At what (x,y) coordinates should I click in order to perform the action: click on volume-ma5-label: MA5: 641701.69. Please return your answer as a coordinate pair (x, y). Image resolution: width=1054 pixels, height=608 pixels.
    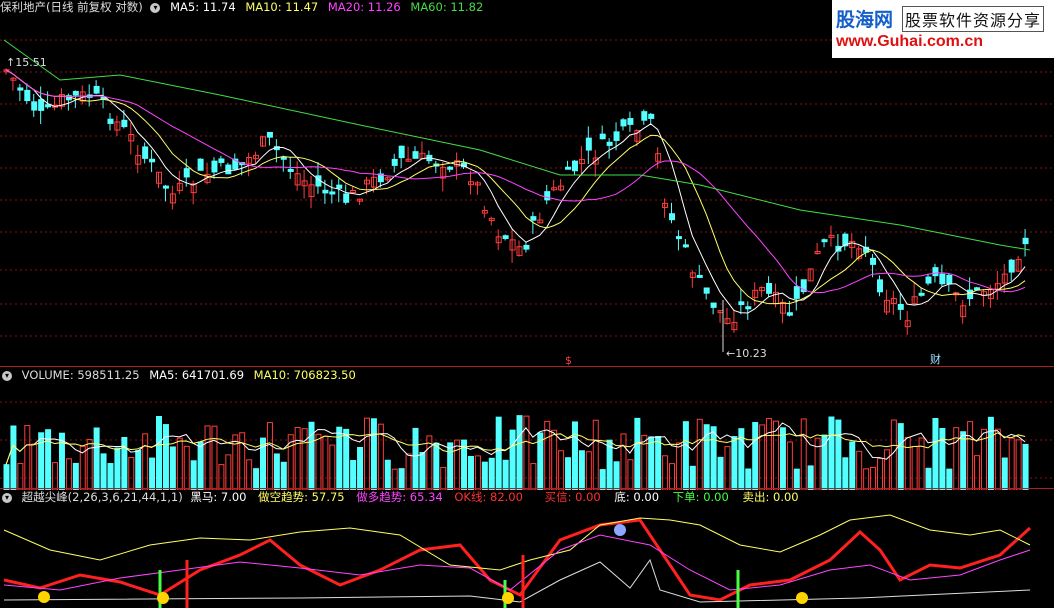
    Looking at the image, I should click on (197, 375).